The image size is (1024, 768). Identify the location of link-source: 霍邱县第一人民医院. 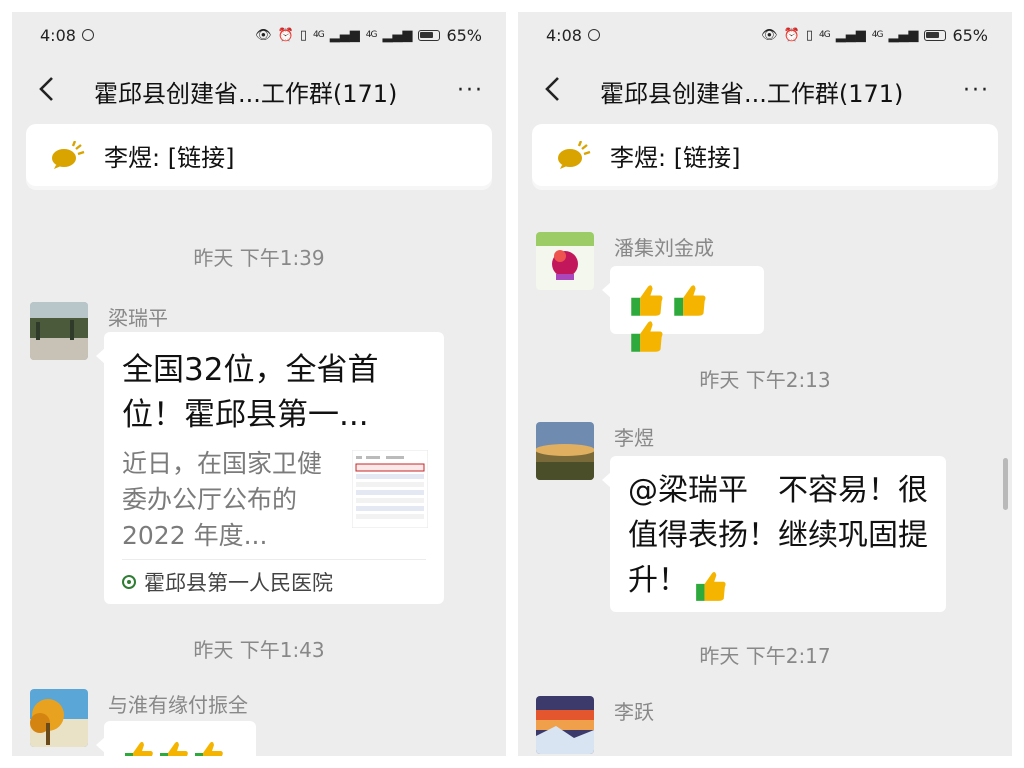
(274, 581).